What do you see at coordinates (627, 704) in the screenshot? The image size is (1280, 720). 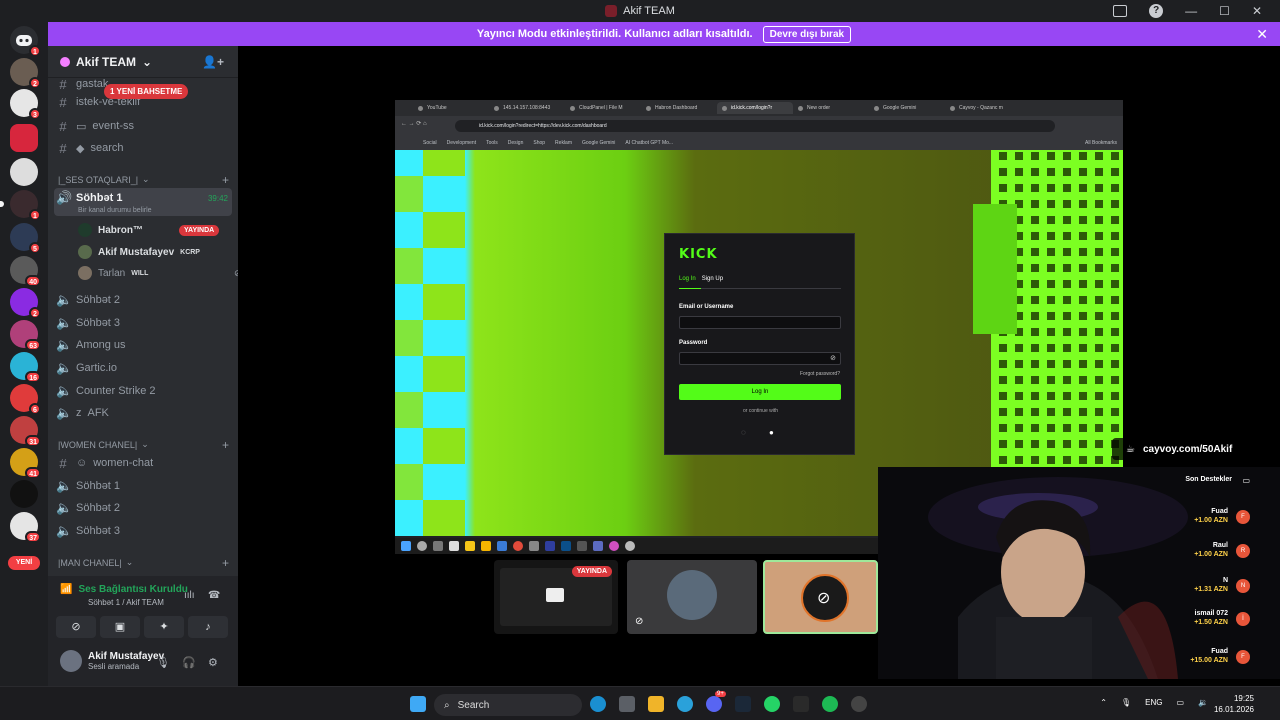 I see `store-icon` at bounding box center [627, 704].